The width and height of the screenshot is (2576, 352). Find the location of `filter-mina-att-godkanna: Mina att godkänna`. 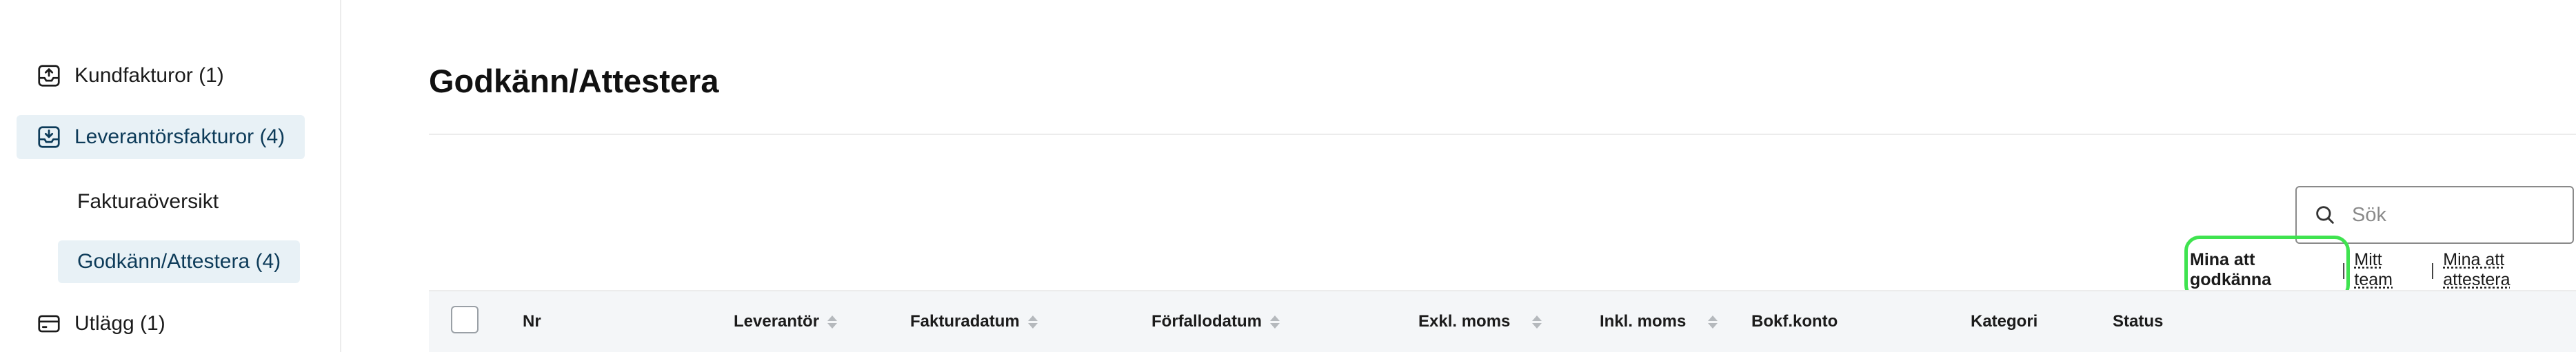

filter-mina-att-godkanna: Mina att godkänna is located at coordinates (2262, 270).